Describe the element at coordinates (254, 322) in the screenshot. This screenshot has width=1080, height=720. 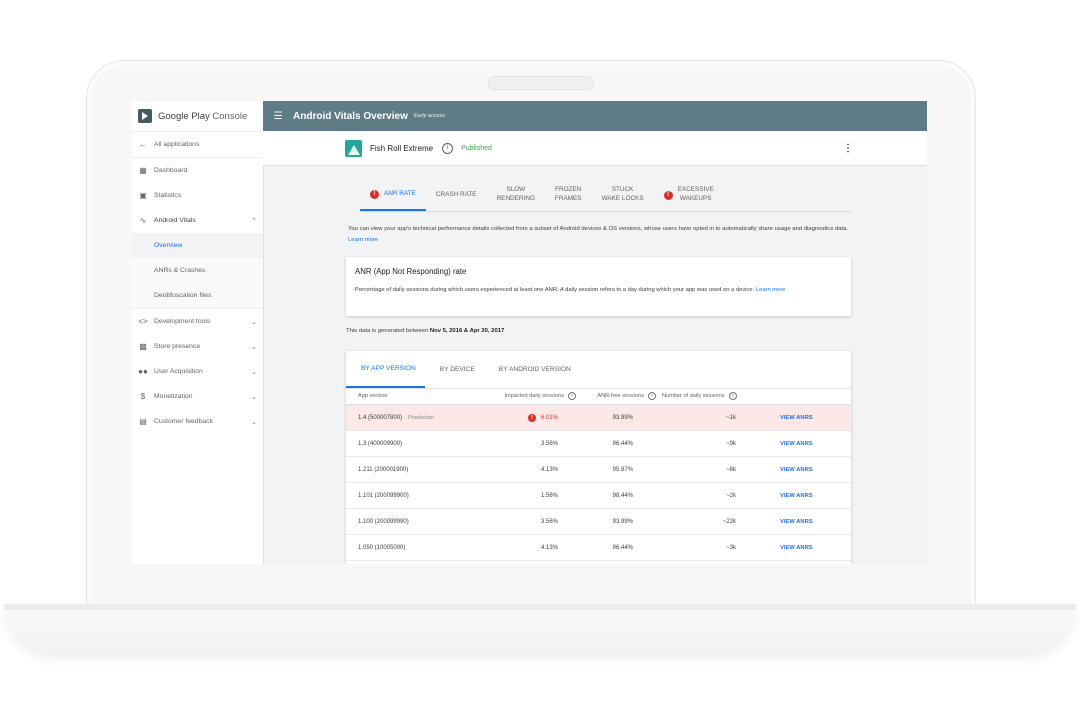
I see `chevron-down-icon: ⌄` at that location.